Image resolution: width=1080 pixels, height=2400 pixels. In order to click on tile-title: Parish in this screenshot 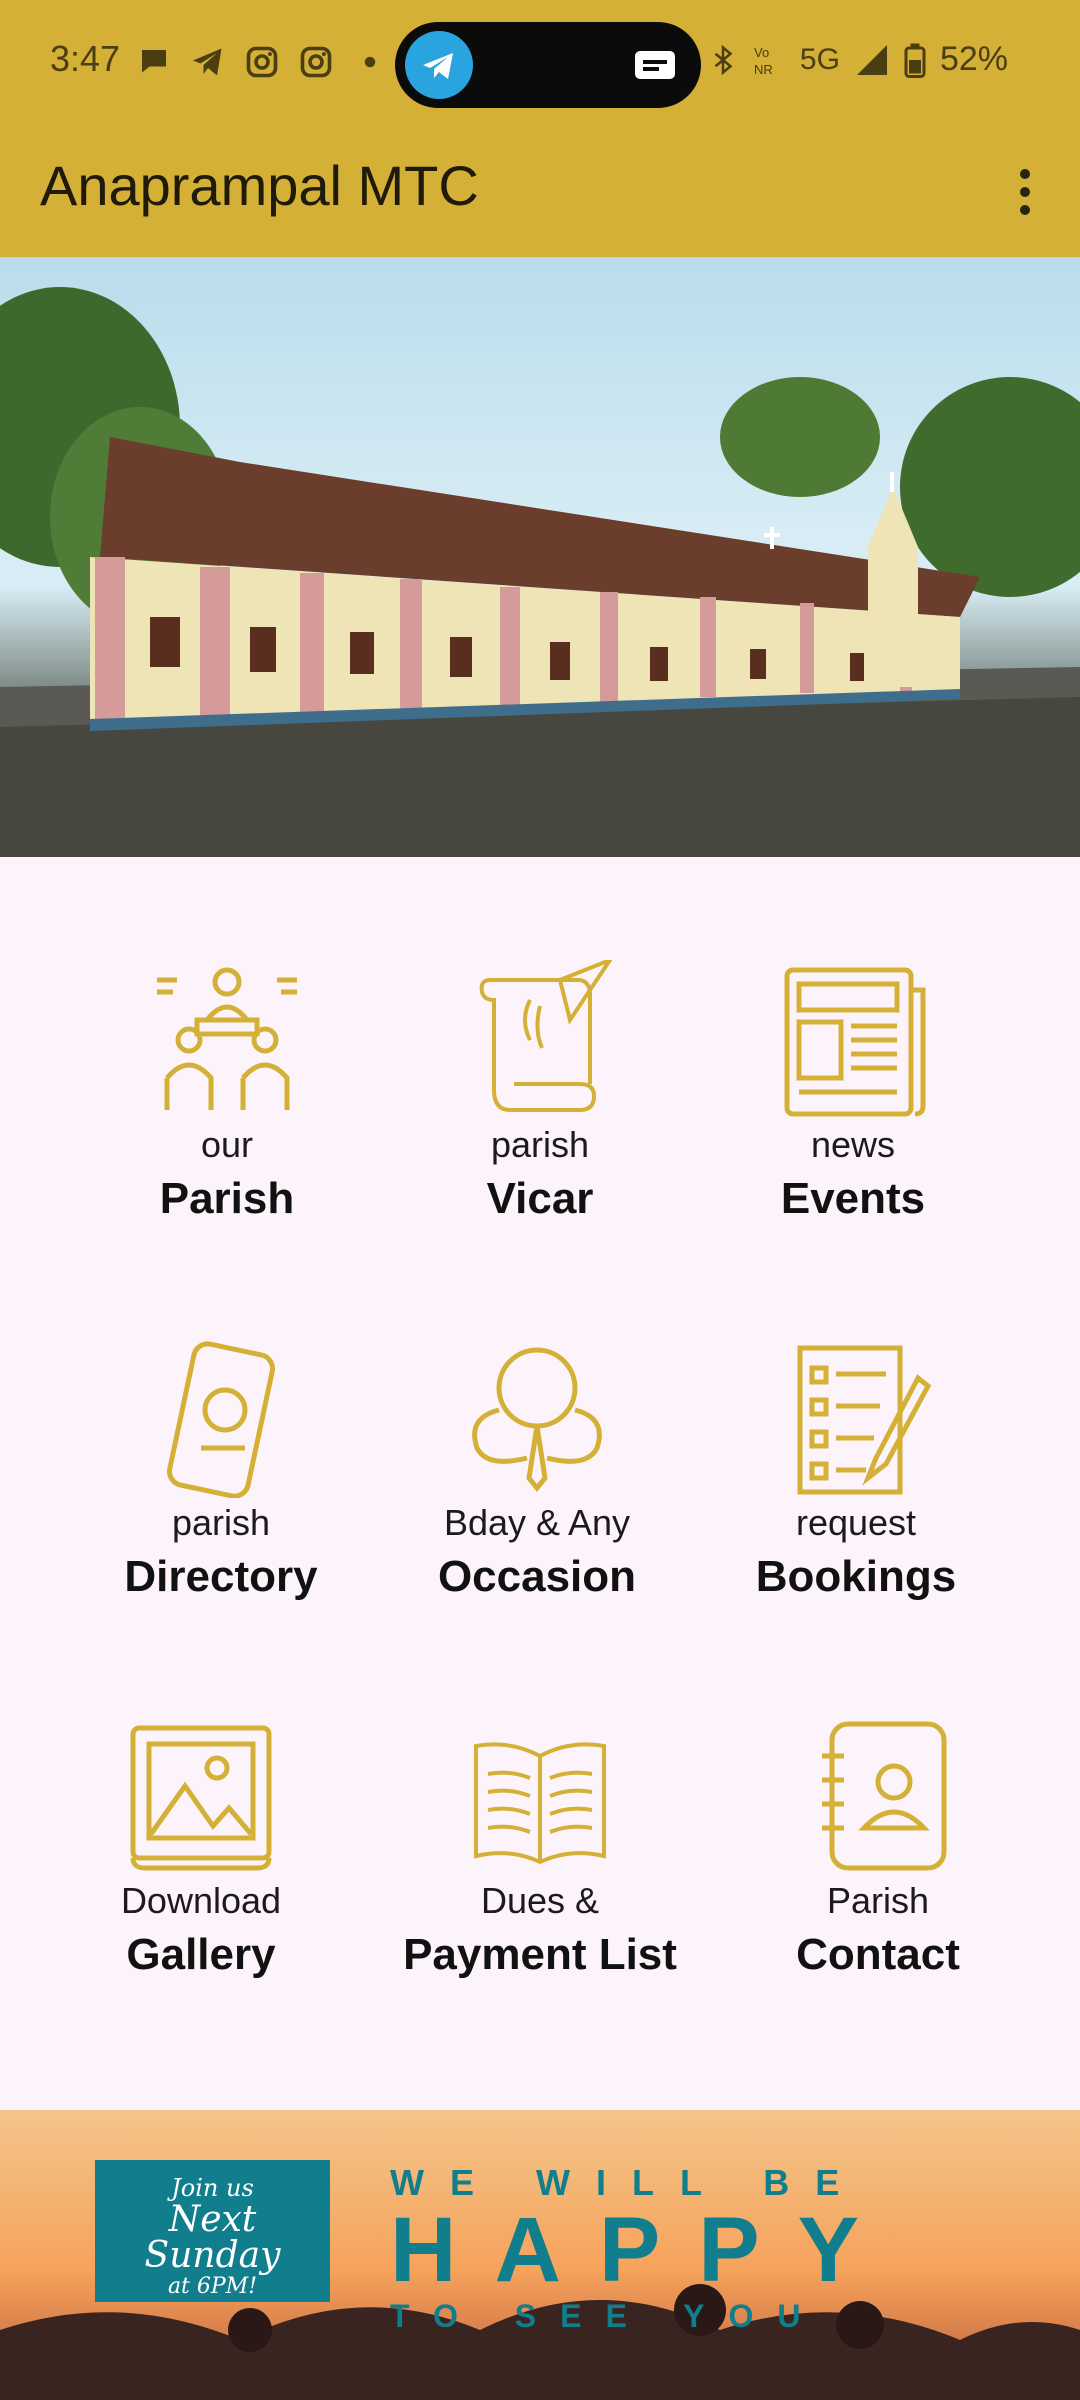, I will do `click(227, 1198)`.